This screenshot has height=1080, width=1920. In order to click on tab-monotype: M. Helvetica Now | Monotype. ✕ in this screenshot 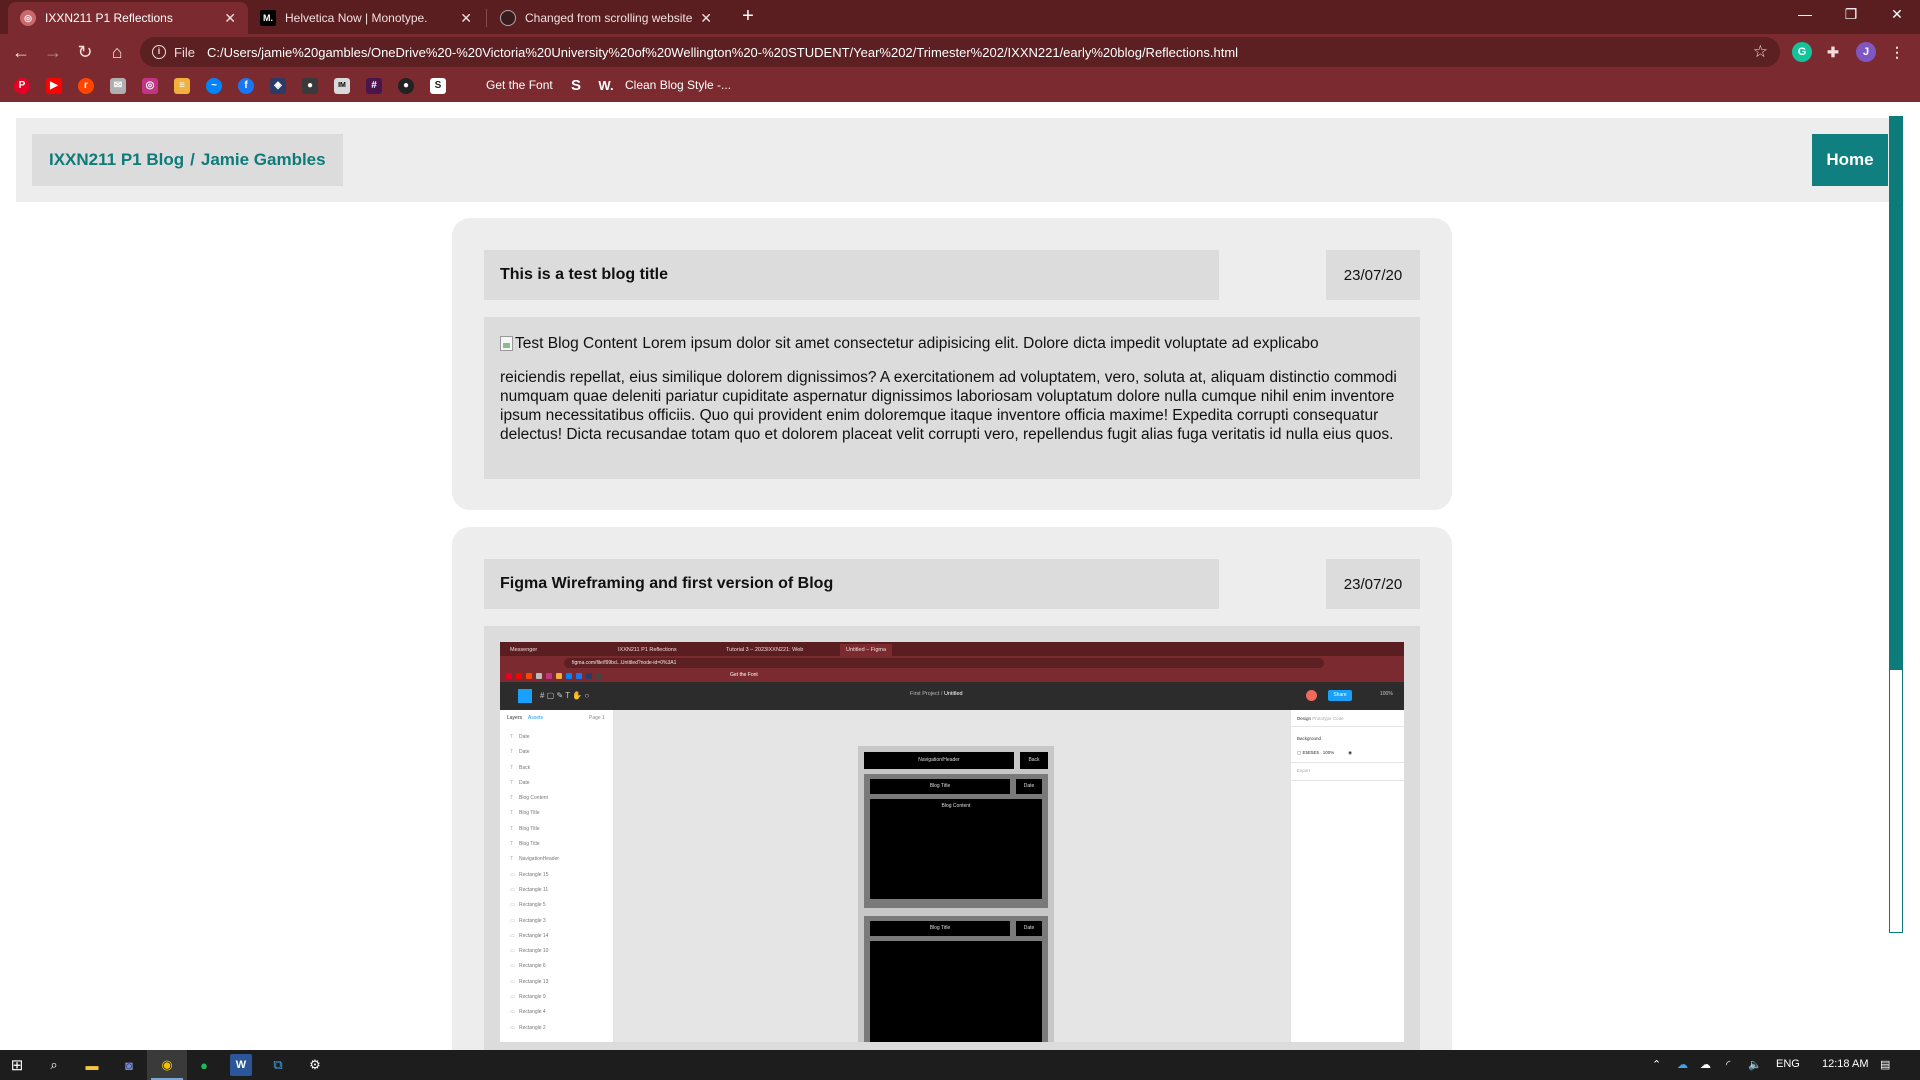, I will do `click(366, 18)`.